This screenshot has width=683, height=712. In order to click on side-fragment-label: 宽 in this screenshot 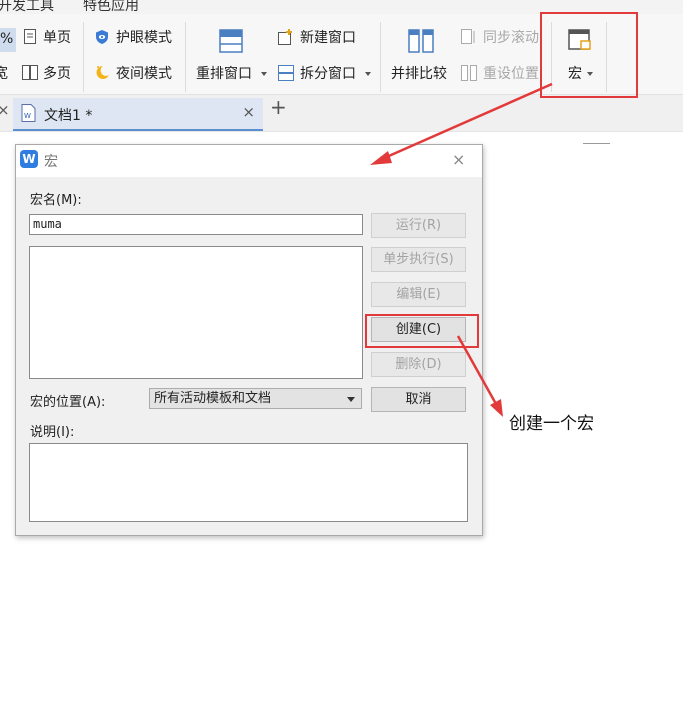, I will do `click(4, 74)`.